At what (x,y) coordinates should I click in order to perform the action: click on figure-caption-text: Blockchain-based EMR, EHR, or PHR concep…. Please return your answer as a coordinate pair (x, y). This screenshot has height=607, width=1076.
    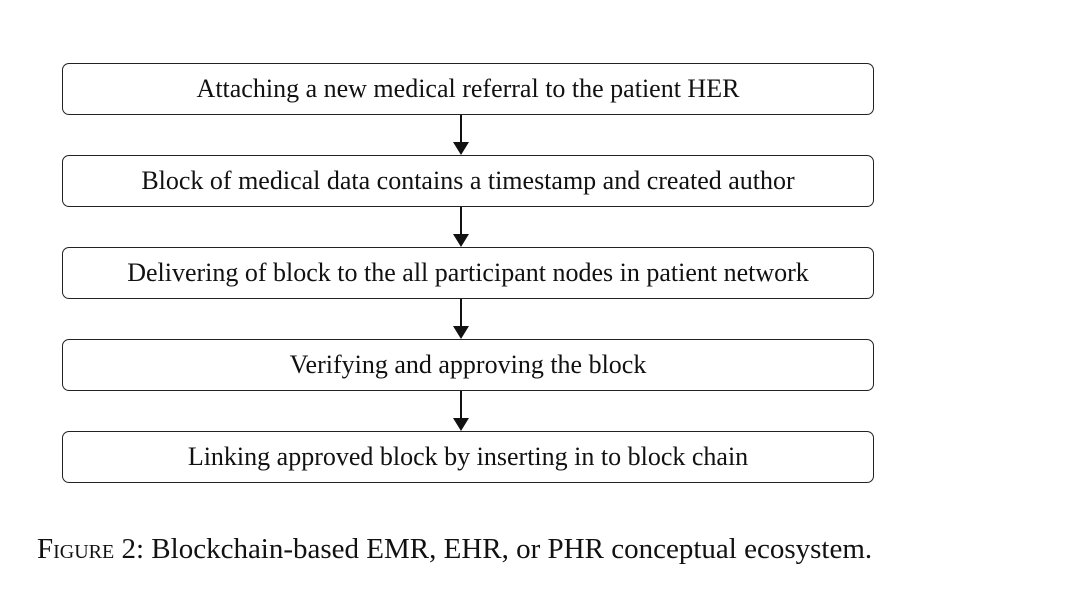
    Looking at the image, I should click on (512, 549).